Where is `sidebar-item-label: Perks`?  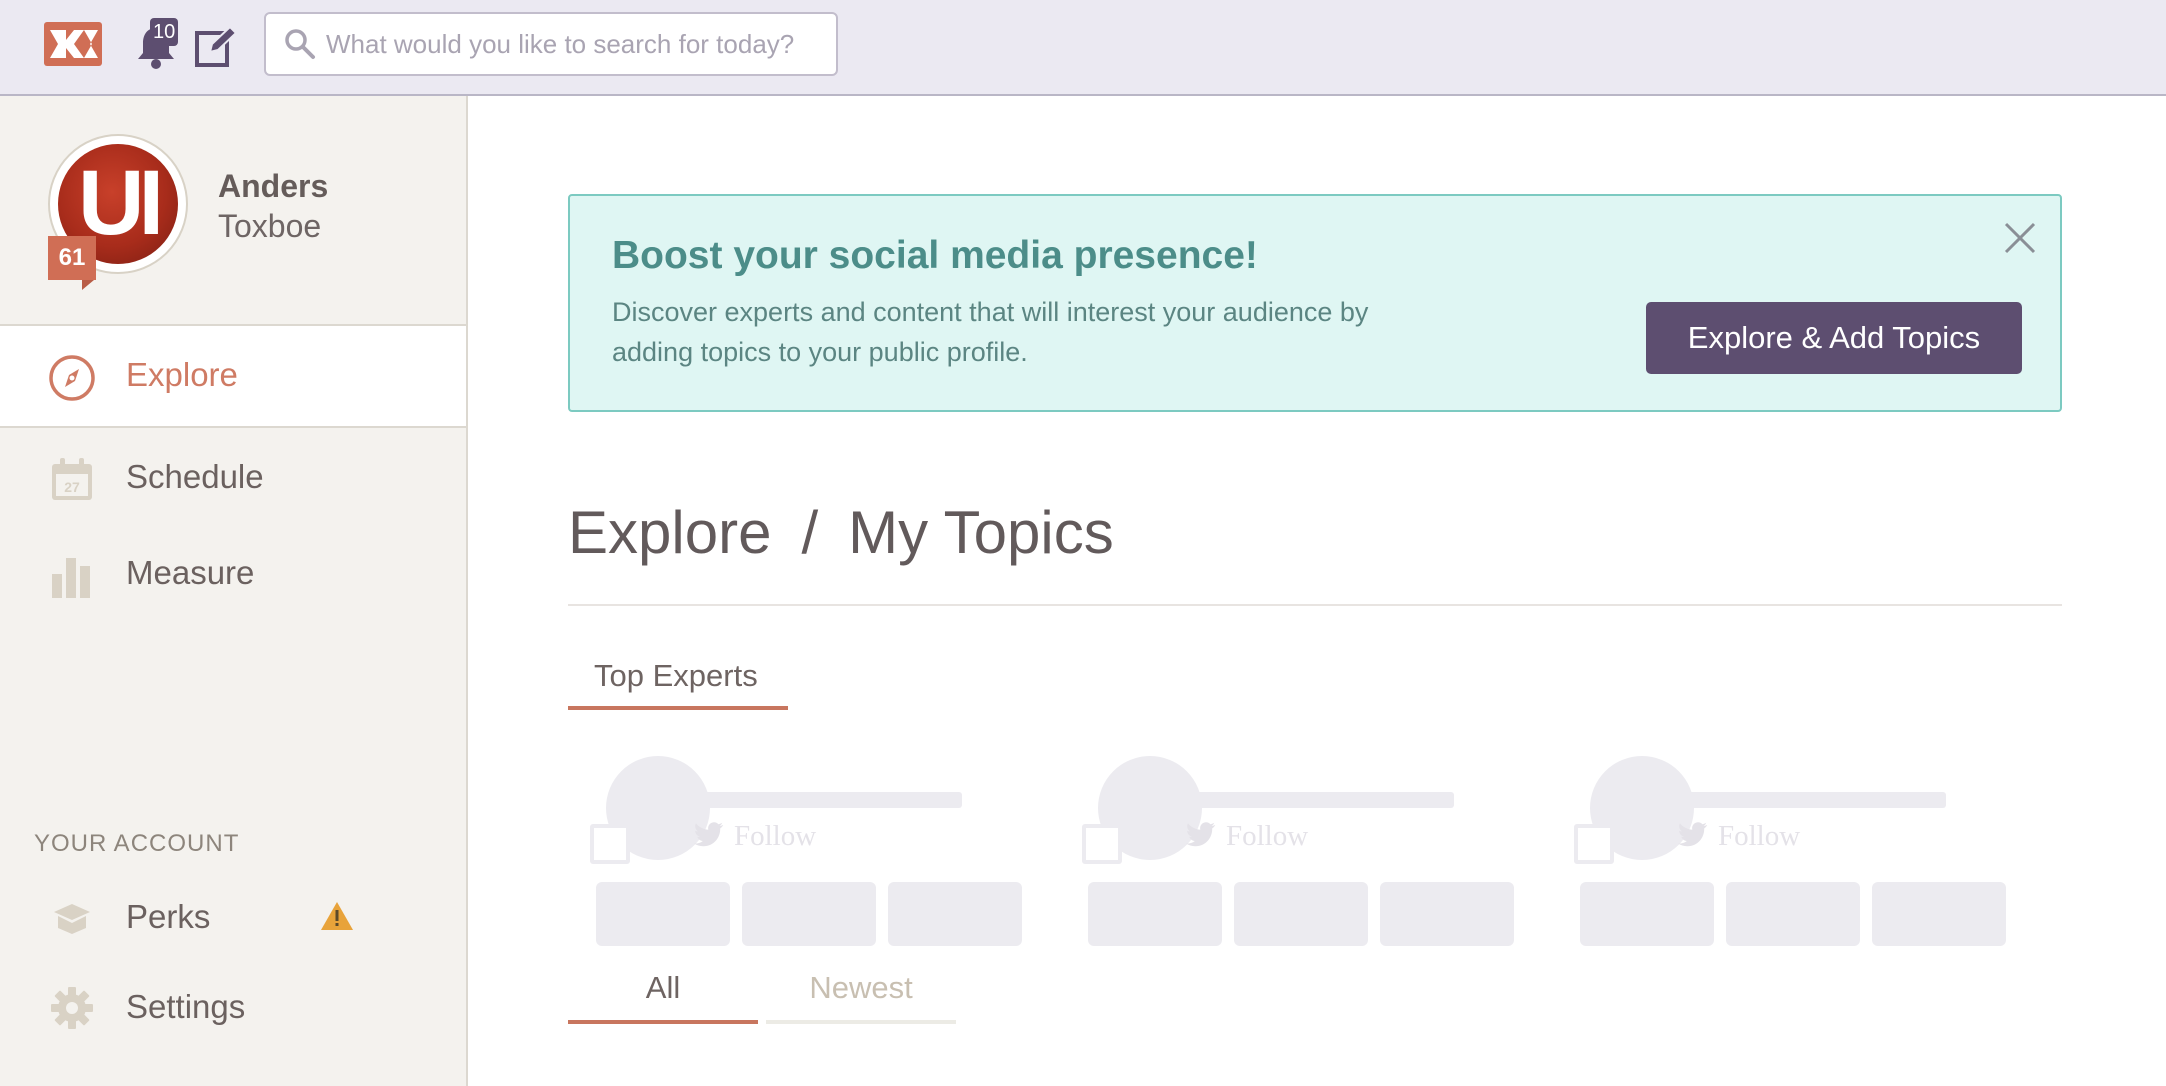 sidebar-item-label: Perks is located at coordinates (168, 916).